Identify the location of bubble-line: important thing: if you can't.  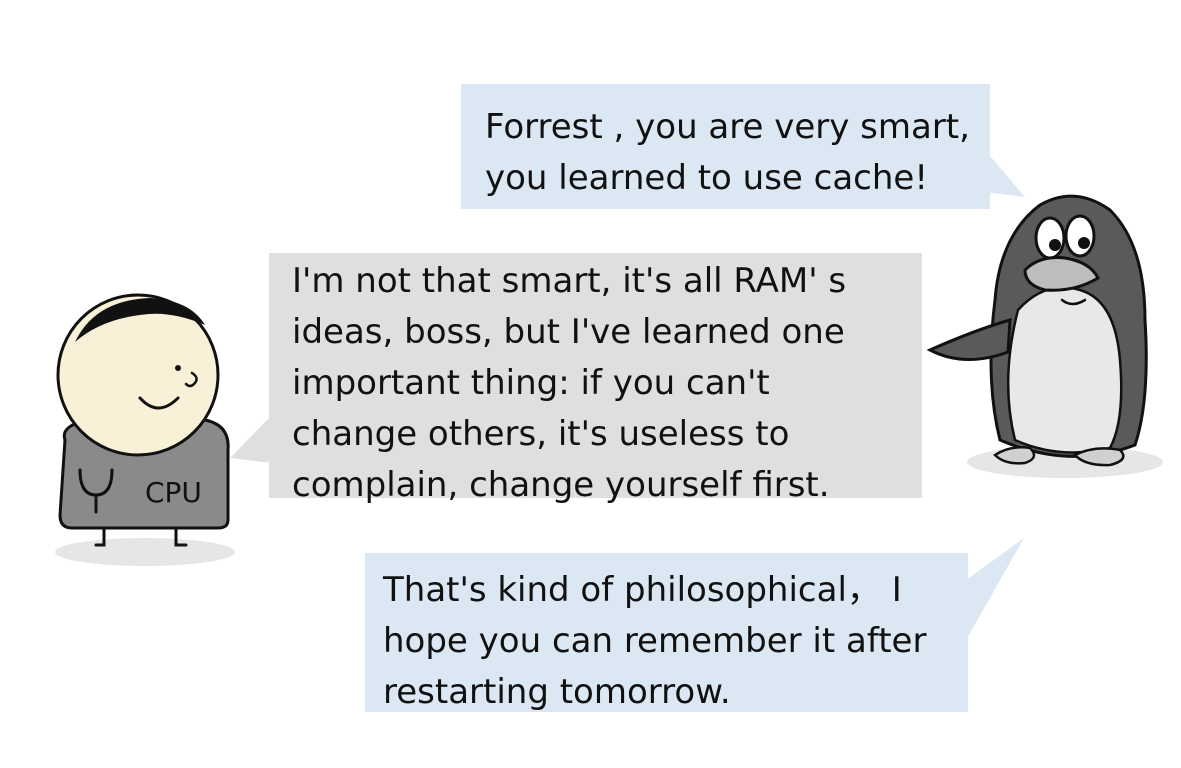
(531, 383).